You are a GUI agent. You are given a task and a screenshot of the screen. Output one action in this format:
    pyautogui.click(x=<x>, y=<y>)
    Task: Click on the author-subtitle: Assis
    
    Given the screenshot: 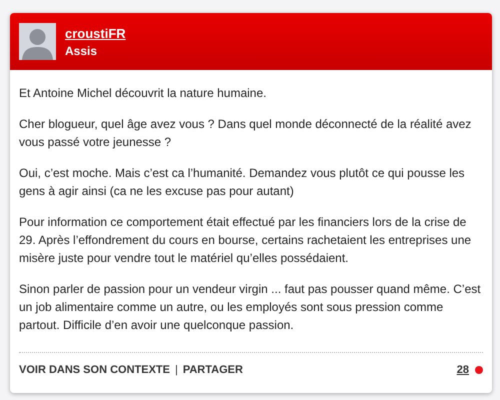 What is the action you would take?
    pyautogui.click(x=81, y=51)
    